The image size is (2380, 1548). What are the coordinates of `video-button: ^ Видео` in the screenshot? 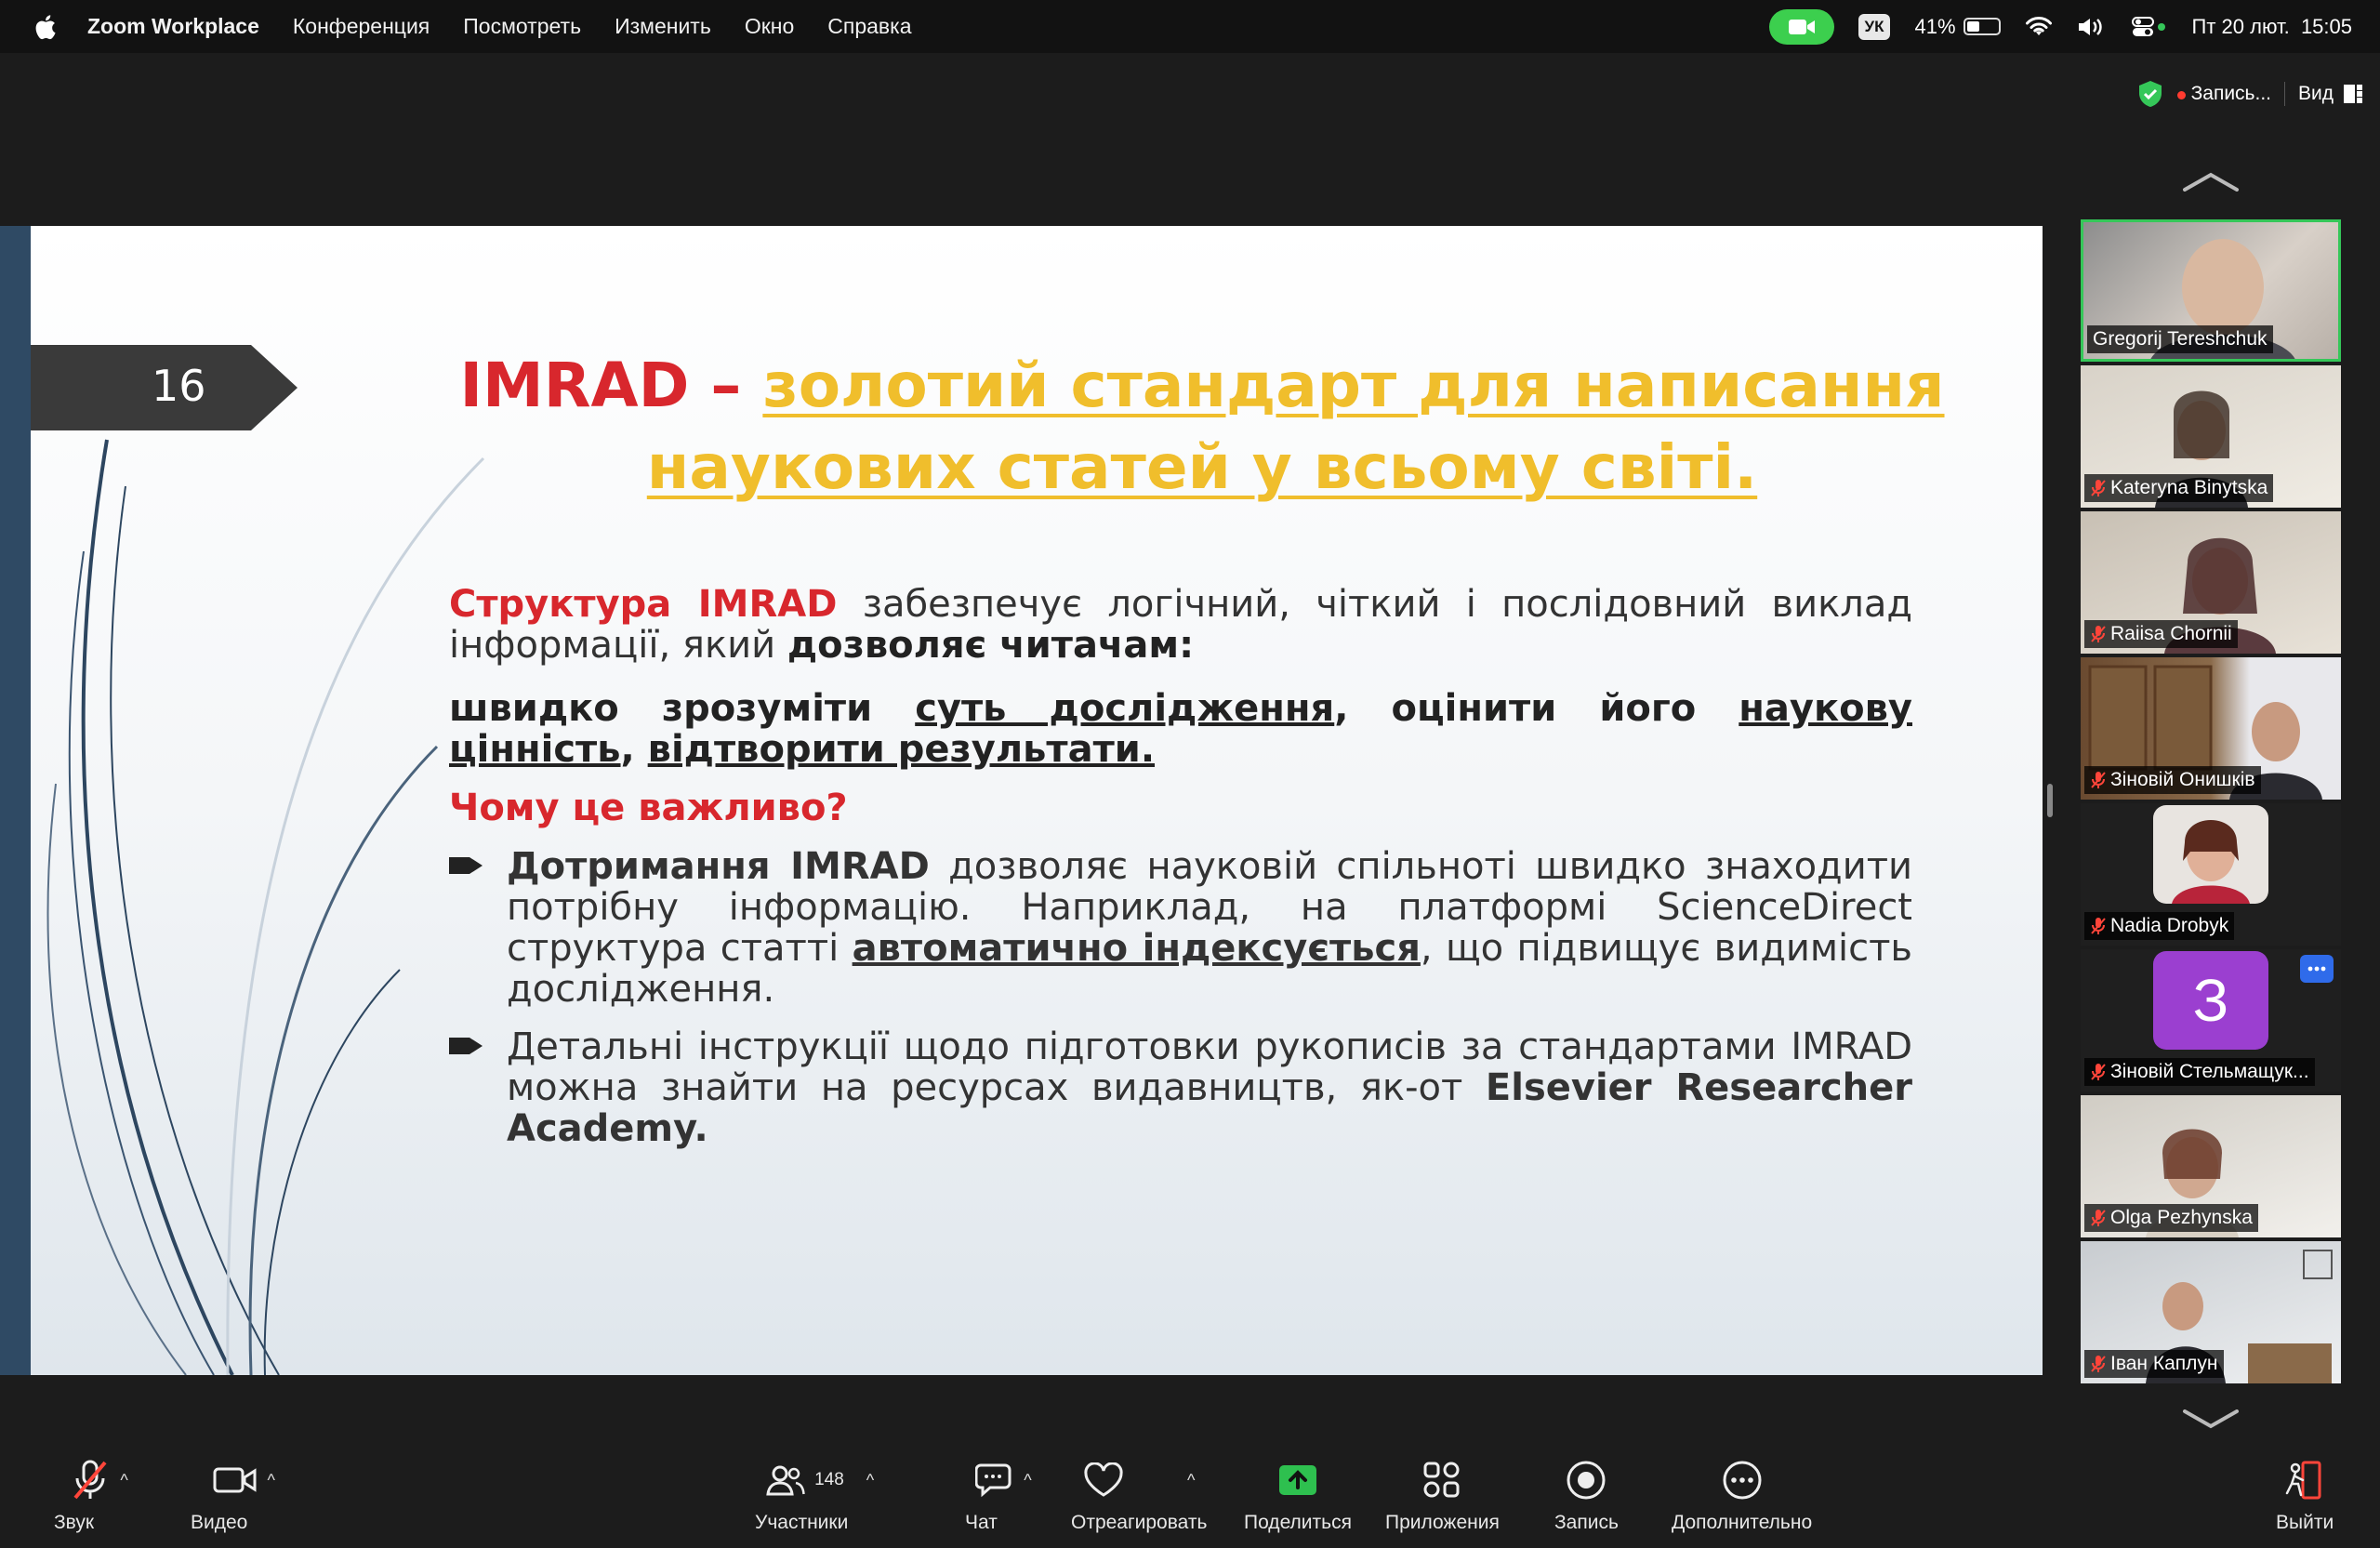 It's located at (244, 1496).